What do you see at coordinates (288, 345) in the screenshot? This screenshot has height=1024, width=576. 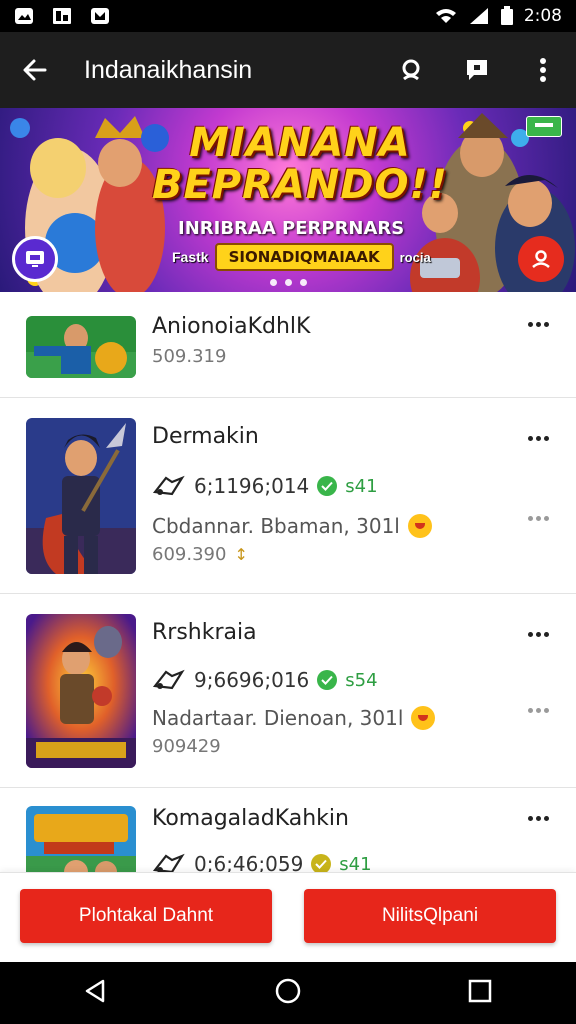 I see `list-item: AnionoiaKdhlK 509.319` at bounding box center [288, 345].